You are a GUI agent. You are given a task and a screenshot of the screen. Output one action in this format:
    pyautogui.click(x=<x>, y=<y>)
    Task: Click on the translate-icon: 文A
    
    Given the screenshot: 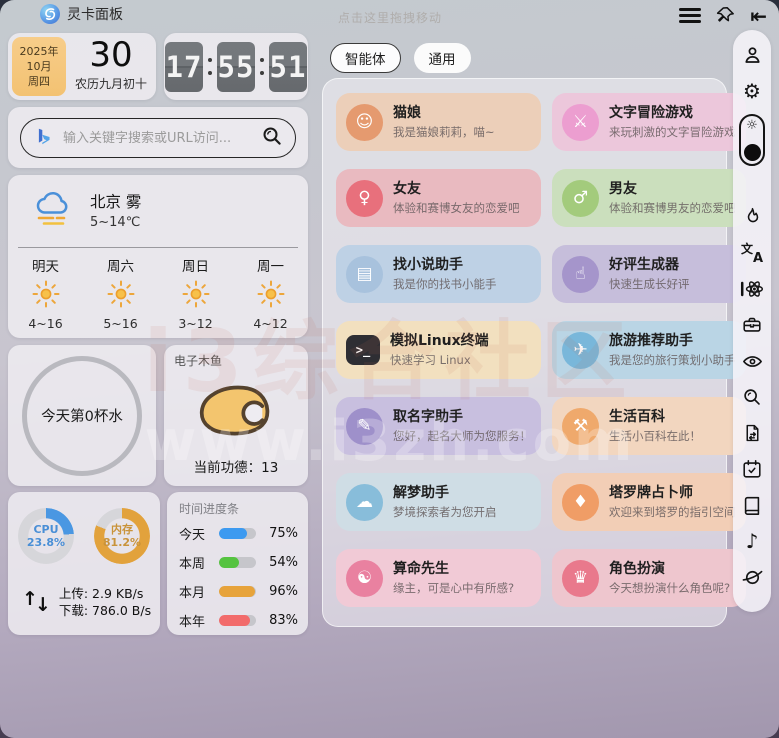 What is the action you would take?
    pyautogui.click(x=752, y=253)
    